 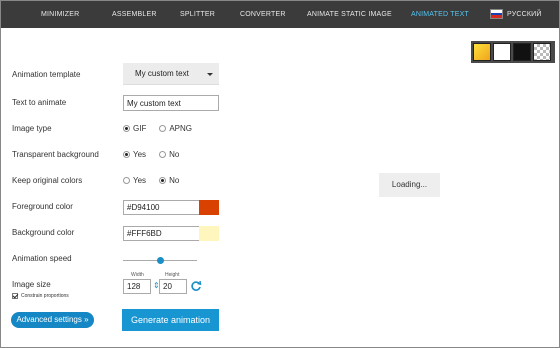 I want to click on image-type-radio-group: GIF APNG, so click(x=162, y=128).